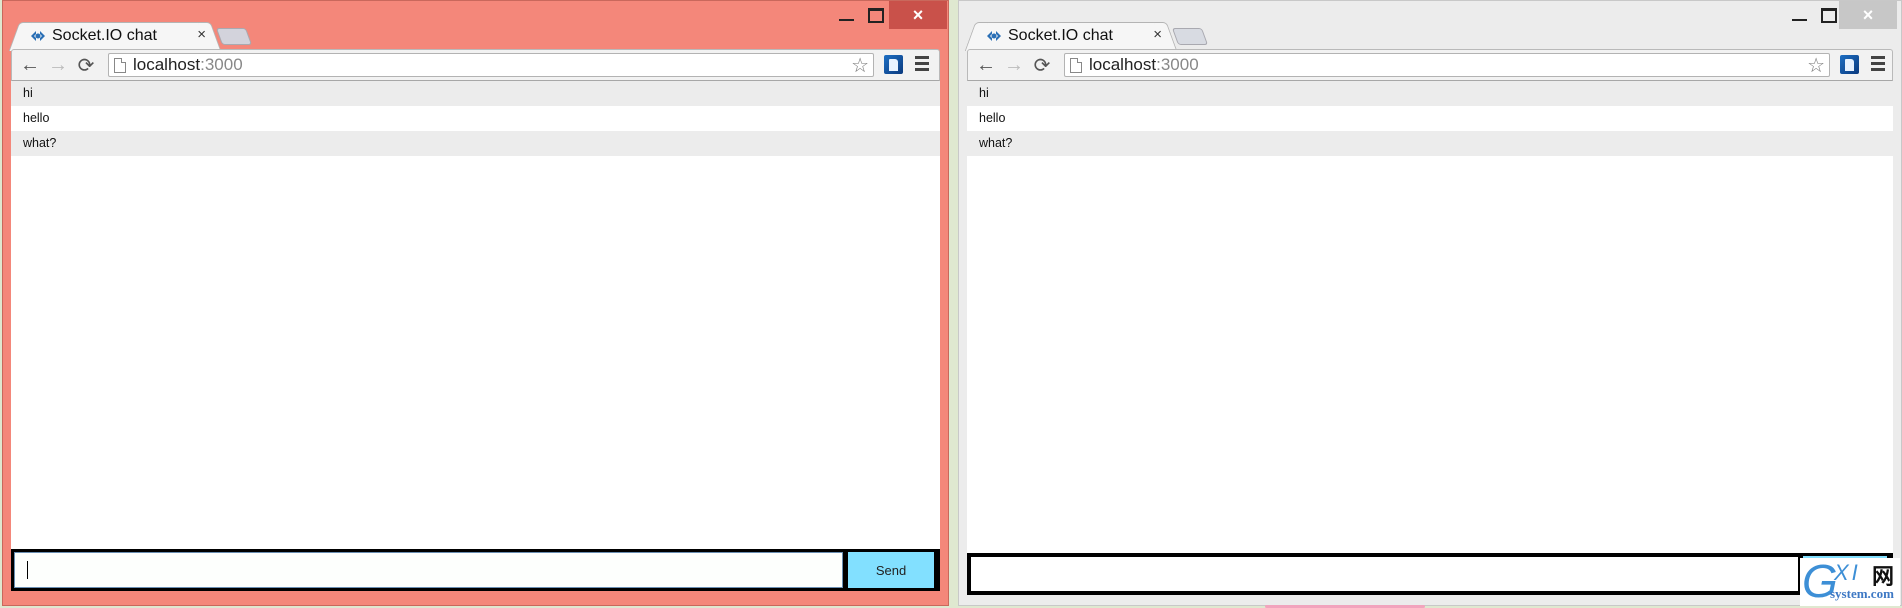 This screenshot has width=1902, height=608. I want to click on watermark-logo: G XI 网 system.com, so click(1850, 582).